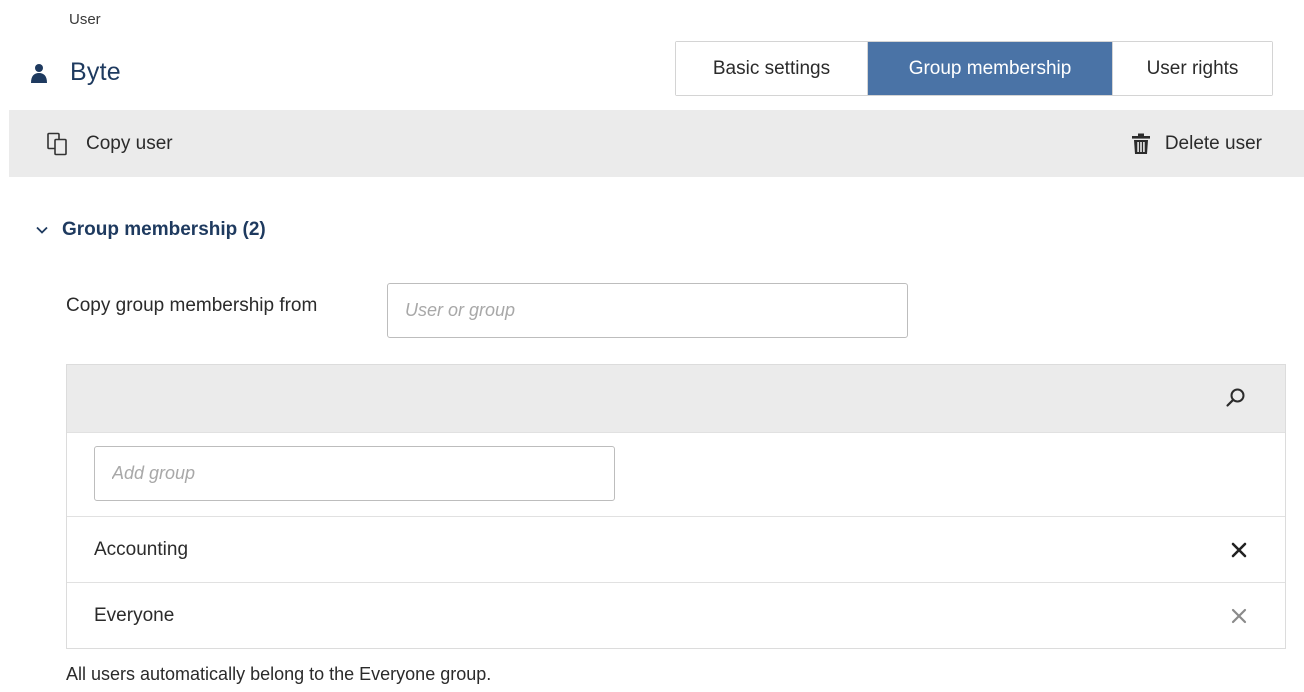 Image resolution: width=1304 pixels, height=692 pixels. Describe the element at coordinates (134, 615) in the screenshot. I see `group-name: Everyone` at that location.